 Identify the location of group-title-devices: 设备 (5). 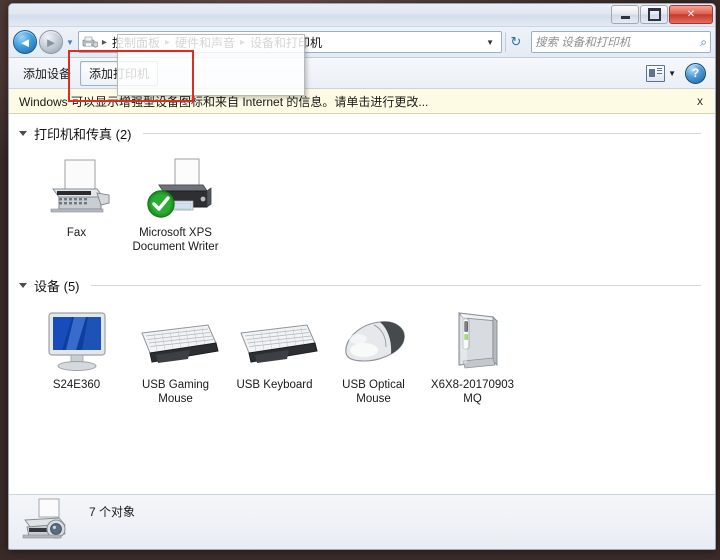
(57, 286).